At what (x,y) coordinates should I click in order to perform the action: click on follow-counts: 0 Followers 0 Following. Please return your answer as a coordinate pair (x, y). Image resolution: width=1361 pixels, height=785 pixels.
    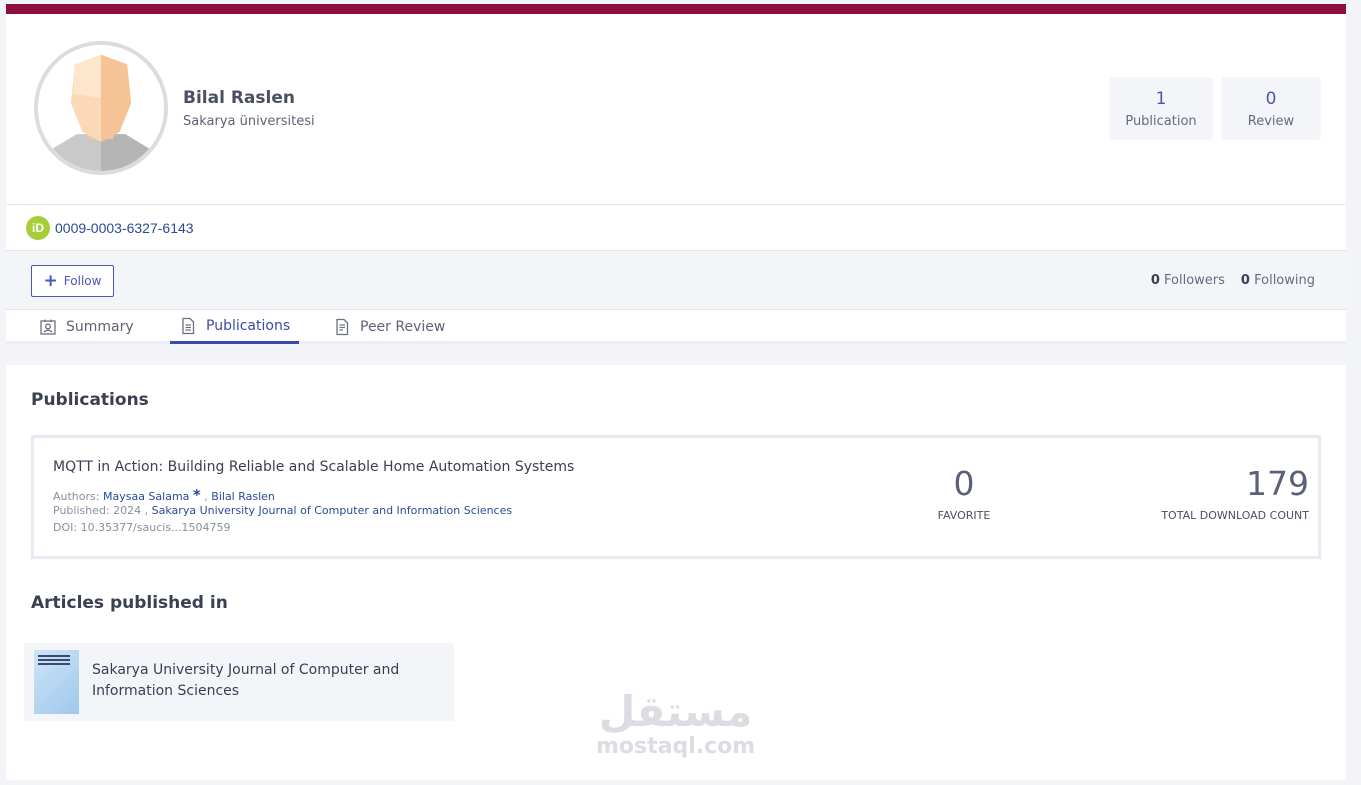
    Looking at the image, I should click on (1233, 280).